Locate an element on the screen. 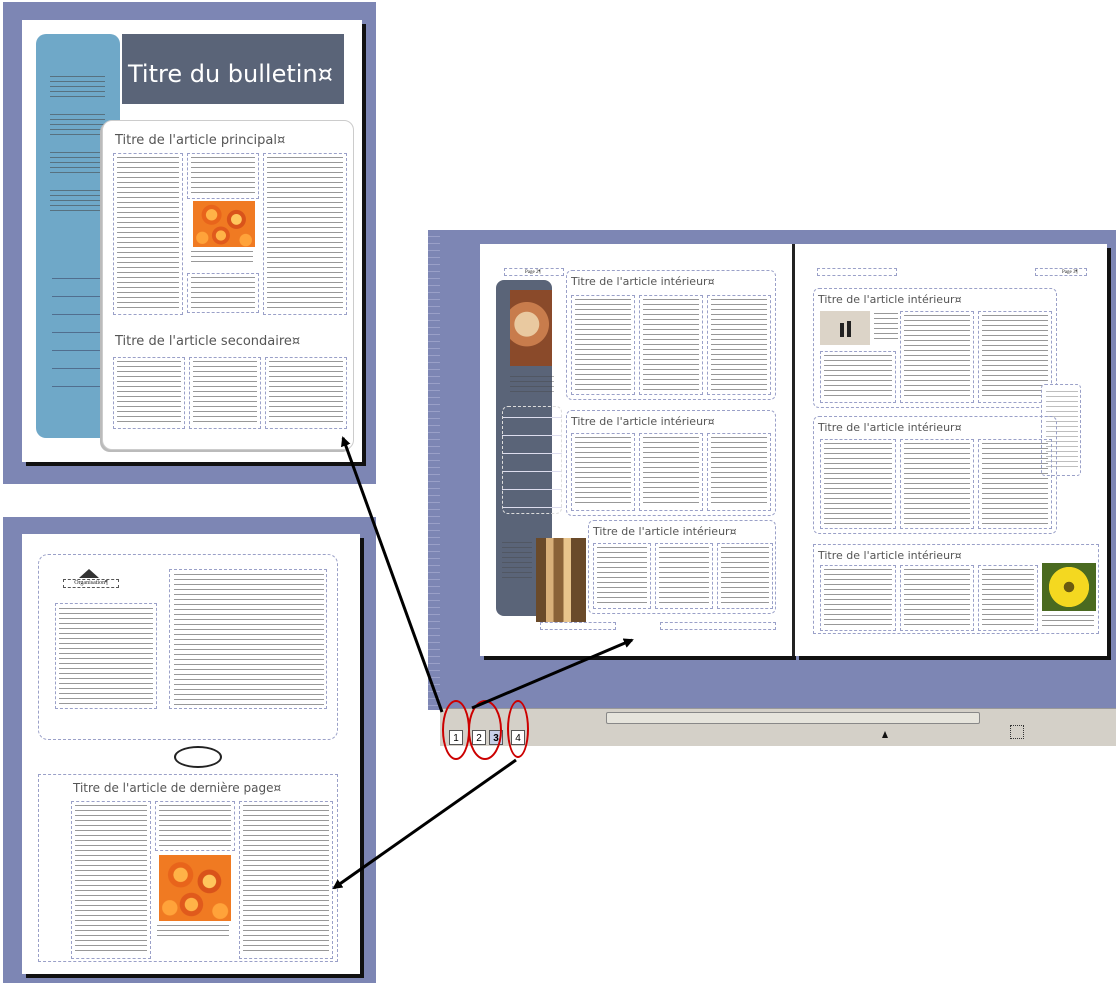  arrows-overlay is located at coordinates (483, 663).